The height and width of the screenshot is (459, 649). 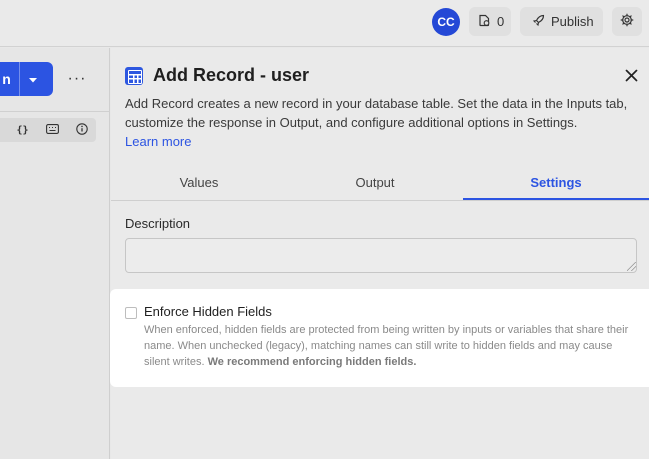 I want to click on deploy-count-button: 0, so click(x=490, y=21).